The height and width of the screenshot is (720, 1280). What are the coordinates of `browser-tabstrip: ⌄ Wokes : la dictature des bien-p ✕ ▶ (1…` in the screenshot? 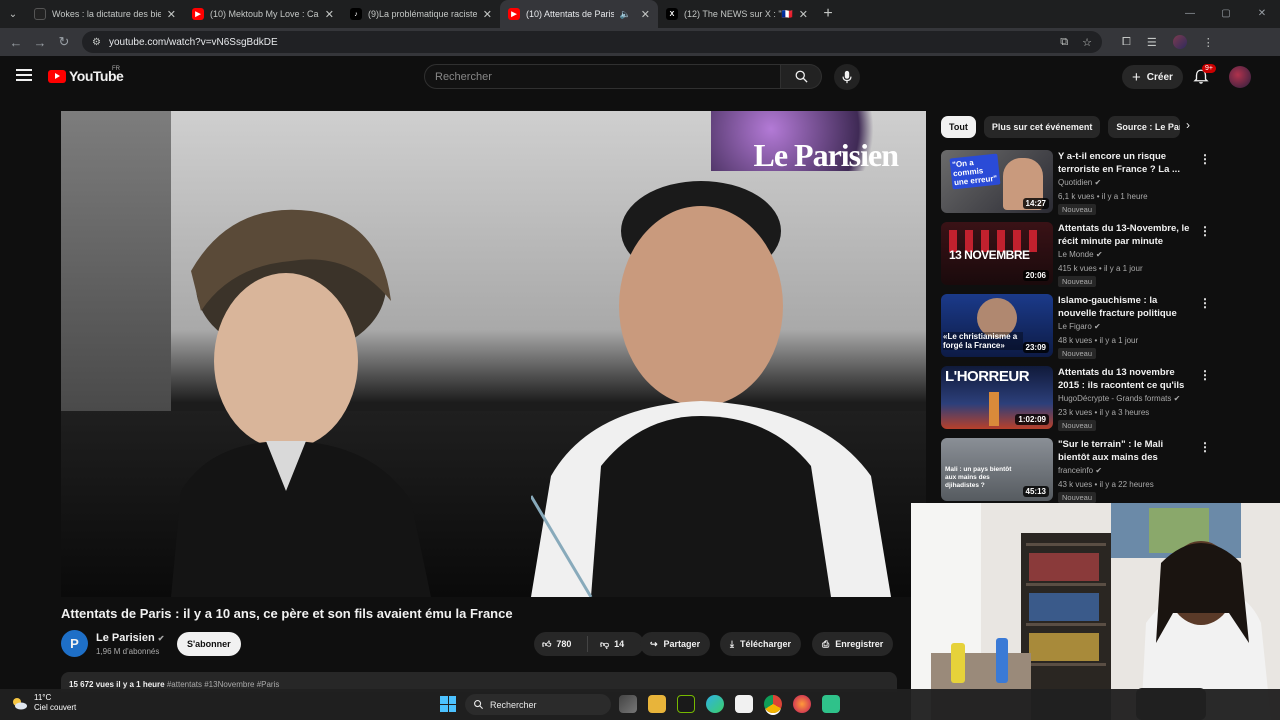 It's located at (640, 14).